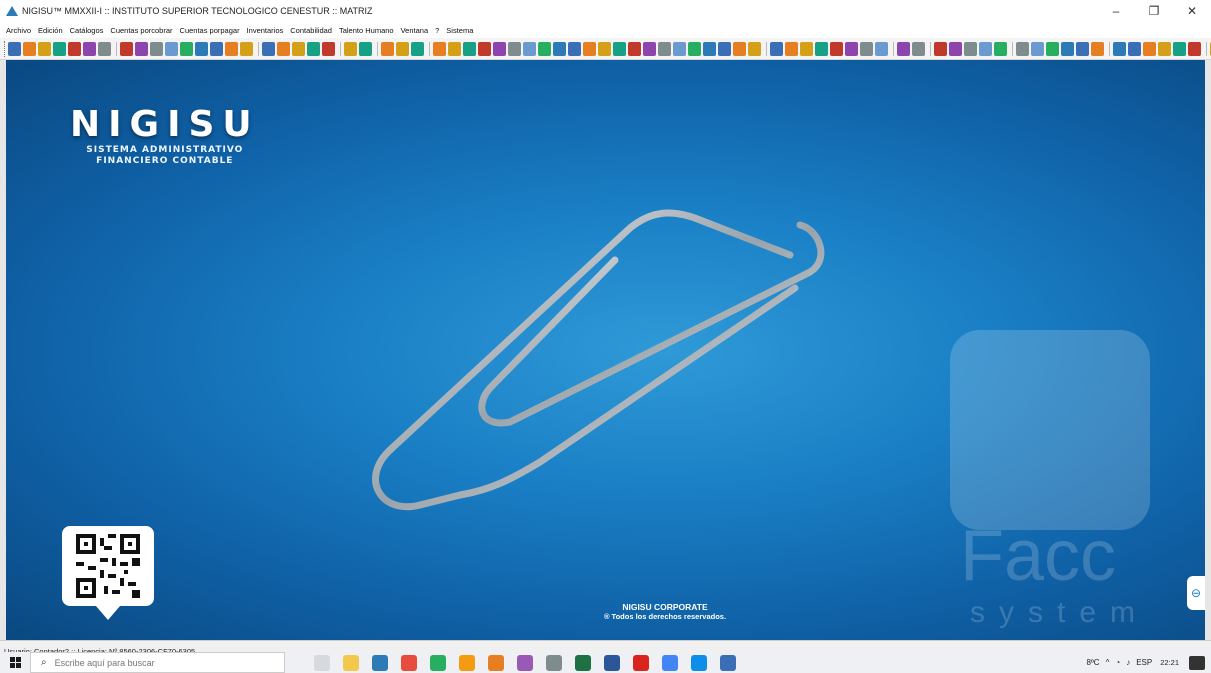 The height and width of the screenshot is (673, 1211). Describe the element at coordinates (1144, 662) in the screenshot. I see `language-indicator: ESP` at that location.